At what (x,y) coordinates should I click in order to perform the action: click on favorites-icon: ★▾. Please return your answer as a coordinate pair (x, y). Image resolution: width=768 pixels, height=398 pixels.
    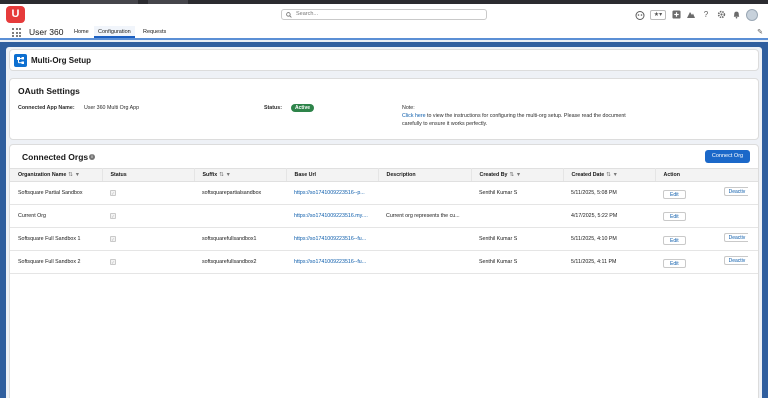
    Looking at the image, I should click on (658, 14).